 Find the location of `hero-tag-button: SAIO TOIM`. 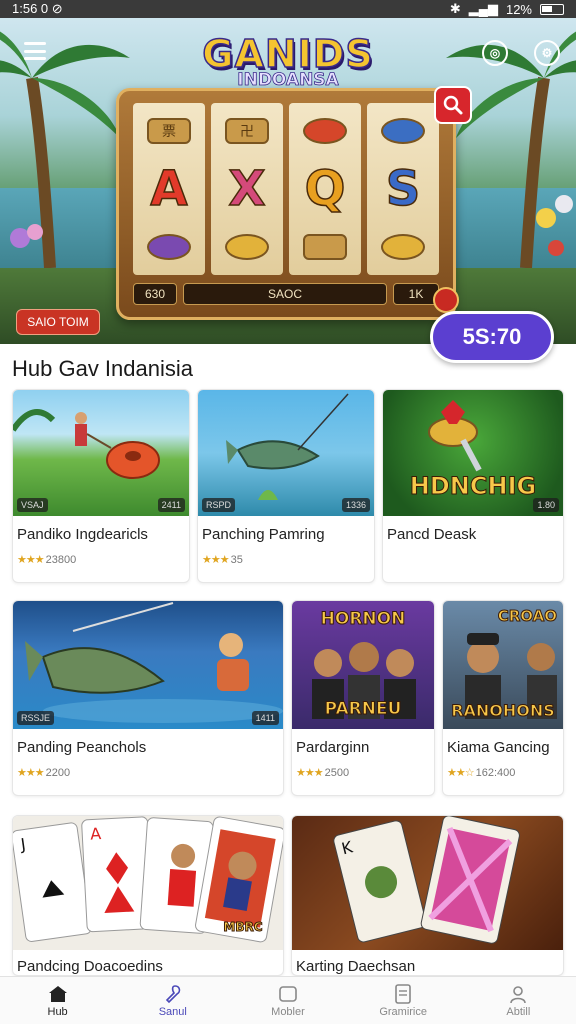

hero-tag-button: SAIO TOIM is located at coordinates (58, 322).